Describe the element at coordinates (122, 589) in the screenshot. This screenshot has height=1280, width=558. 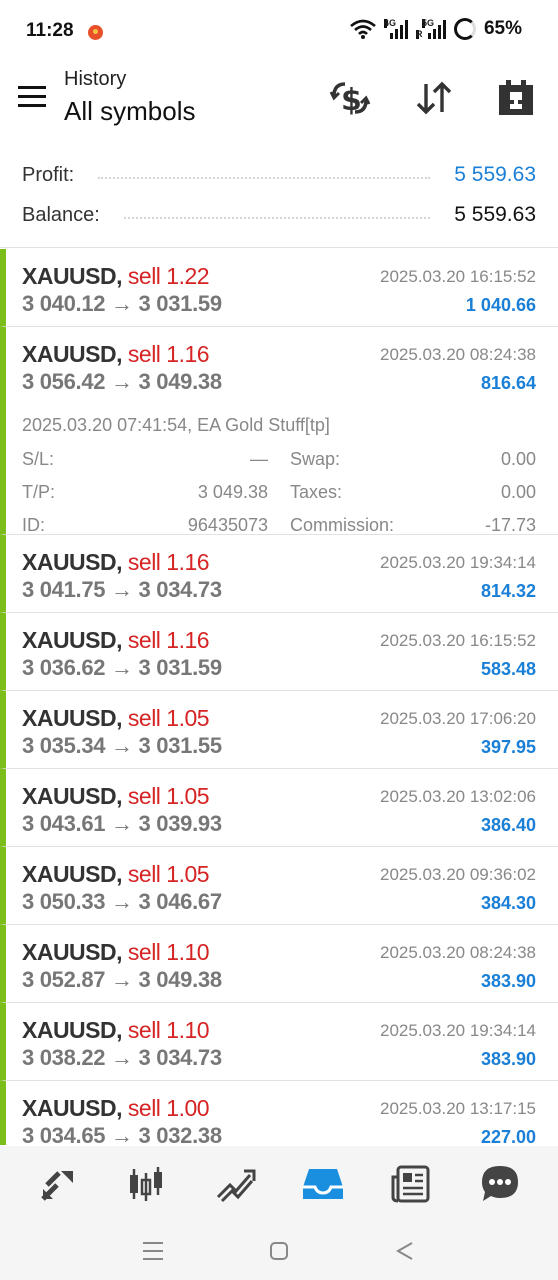
I see `deal-prices: 3 041.75 → 3 034.73` at that location.